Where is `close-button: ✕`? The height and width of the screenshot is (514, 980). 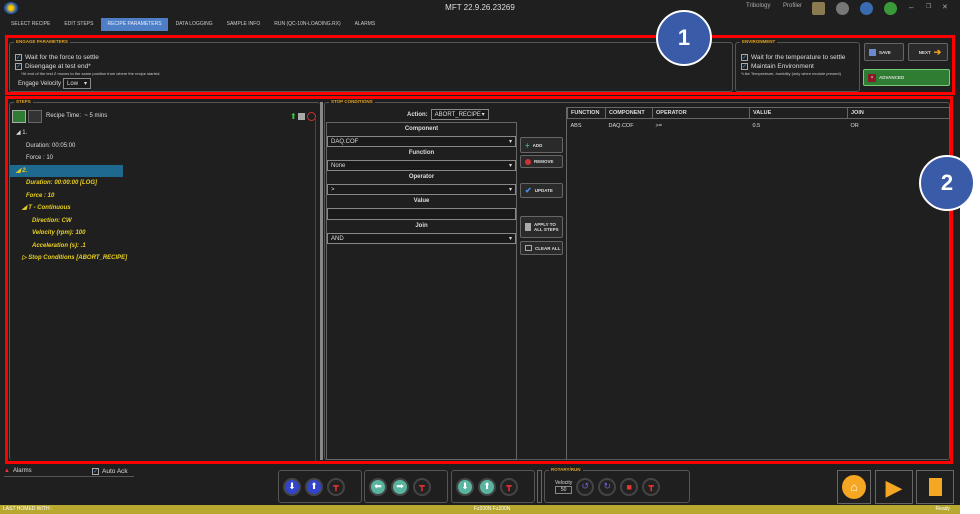 close-button: ✕ is located at coordinates (945, 7).